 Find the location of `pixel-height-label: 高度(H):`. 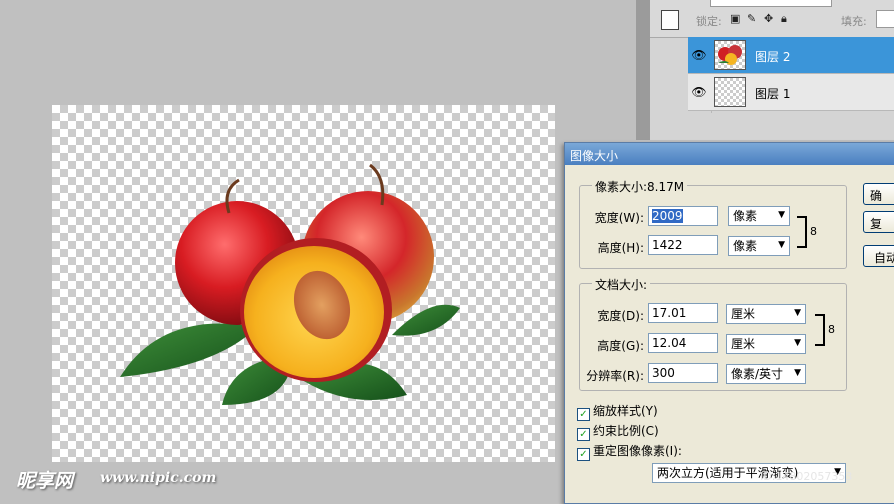

pixel-height-label: 高度(H): is located at coordinates (620, 248).